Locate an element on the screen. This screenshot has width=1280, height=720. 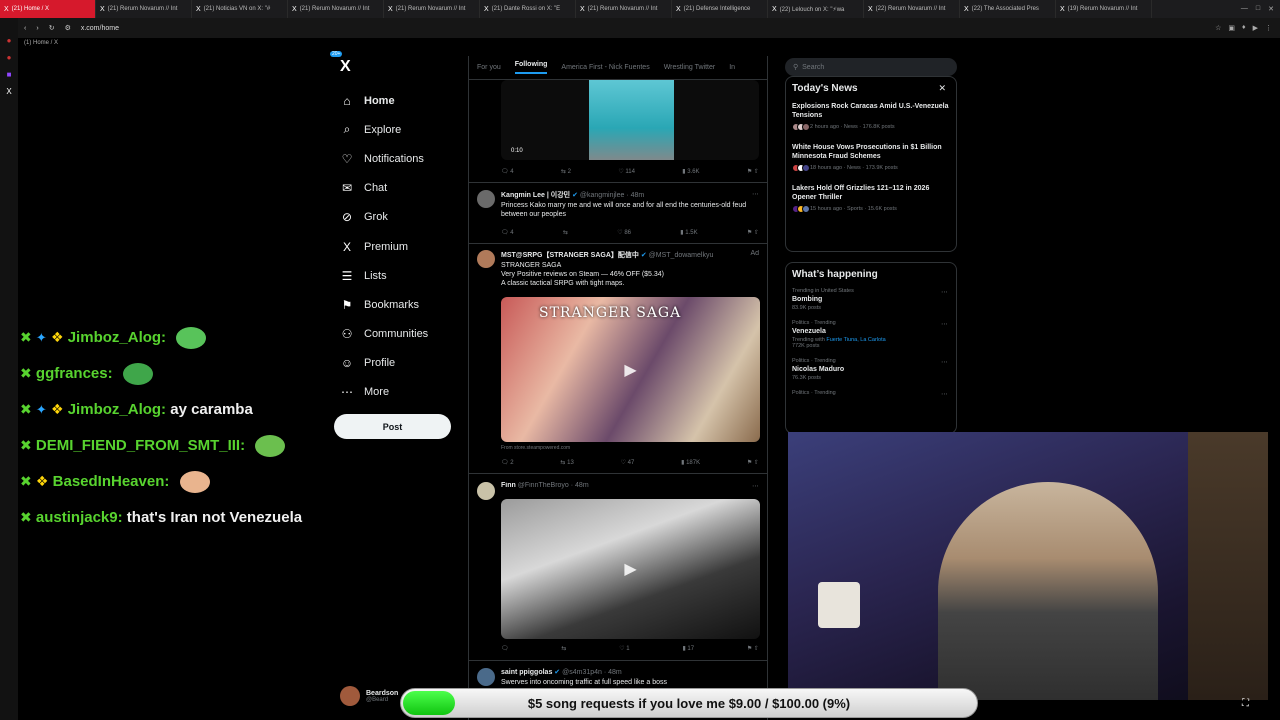
like-button: ♡ 1 is located at coordinates (624, 648).